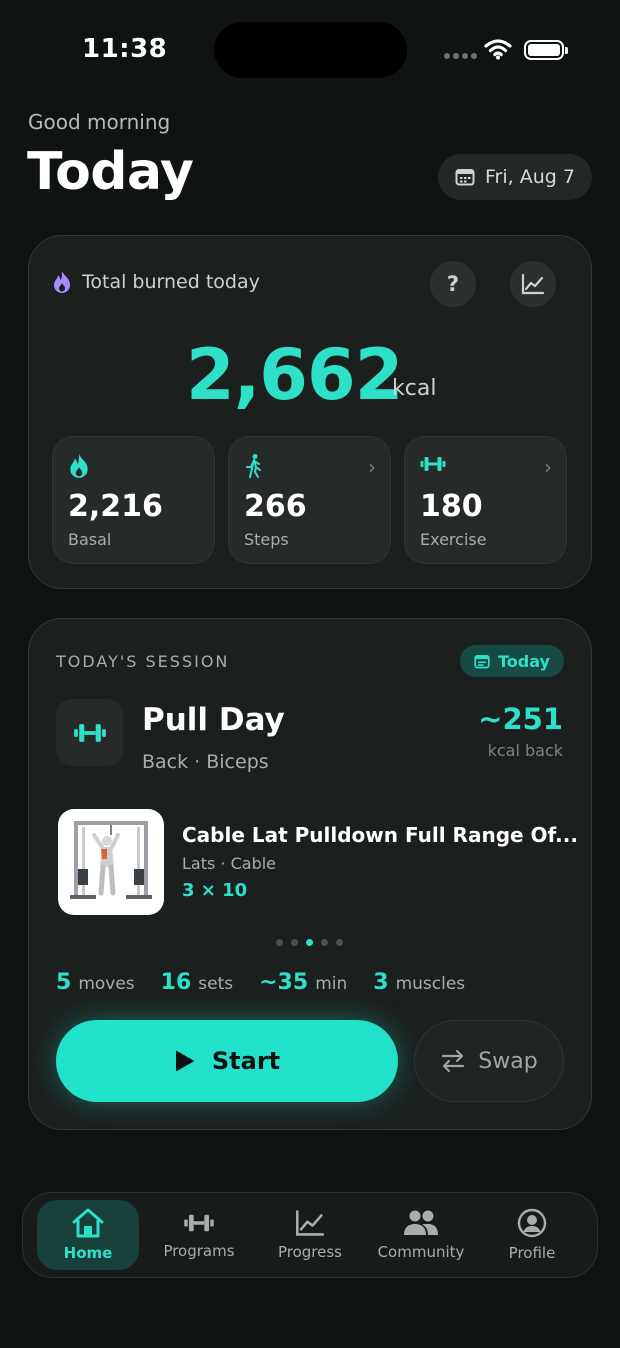  Describe the element at coordinates (176, 982) in the screenshot. I see `stat-value: 16` at that location.